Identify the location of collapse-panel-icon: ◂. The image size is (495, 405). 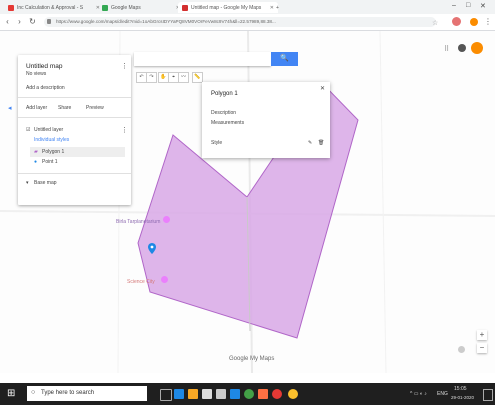
(11, 108).